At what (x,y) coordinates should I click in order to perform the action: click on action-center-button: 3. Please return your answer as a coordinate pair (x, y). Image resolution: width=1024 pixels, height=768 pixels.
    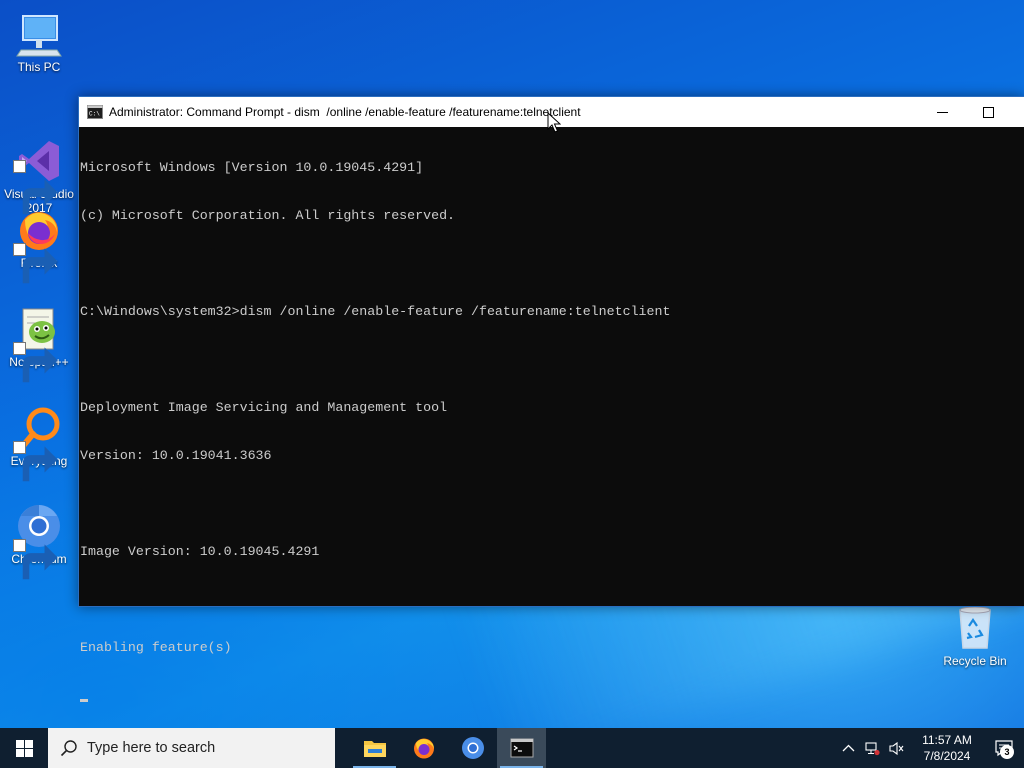
    Looking at the image, I should click on (1004, 748).